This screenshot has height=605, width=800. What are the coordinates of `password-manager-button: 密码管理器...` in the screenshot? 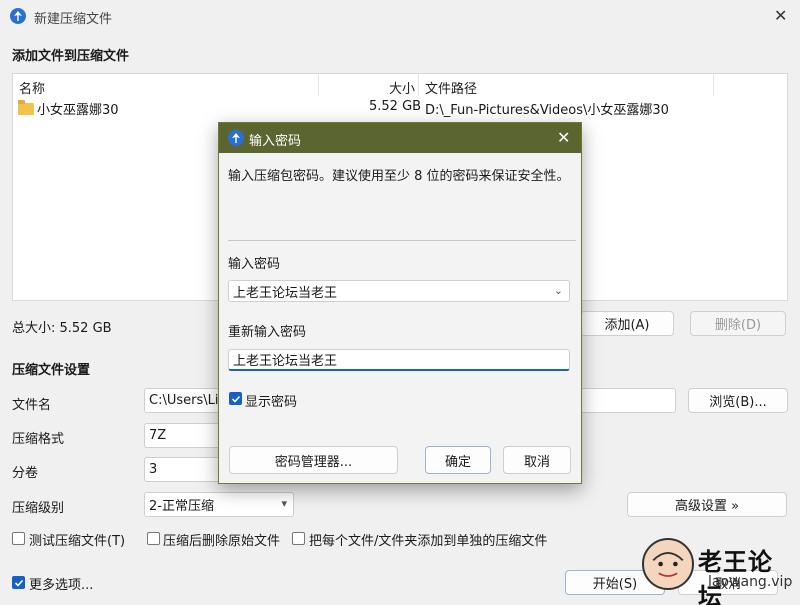 It's located at (313, 460).